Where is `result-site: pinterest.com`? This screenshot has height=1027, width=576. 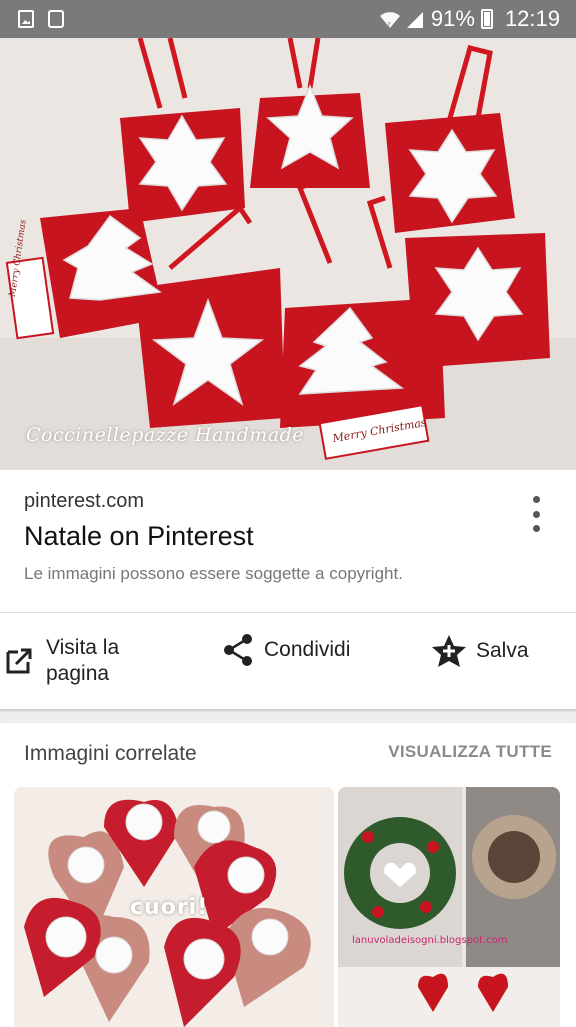 result-site: pinterest.com is located at coordinates (84, 501).